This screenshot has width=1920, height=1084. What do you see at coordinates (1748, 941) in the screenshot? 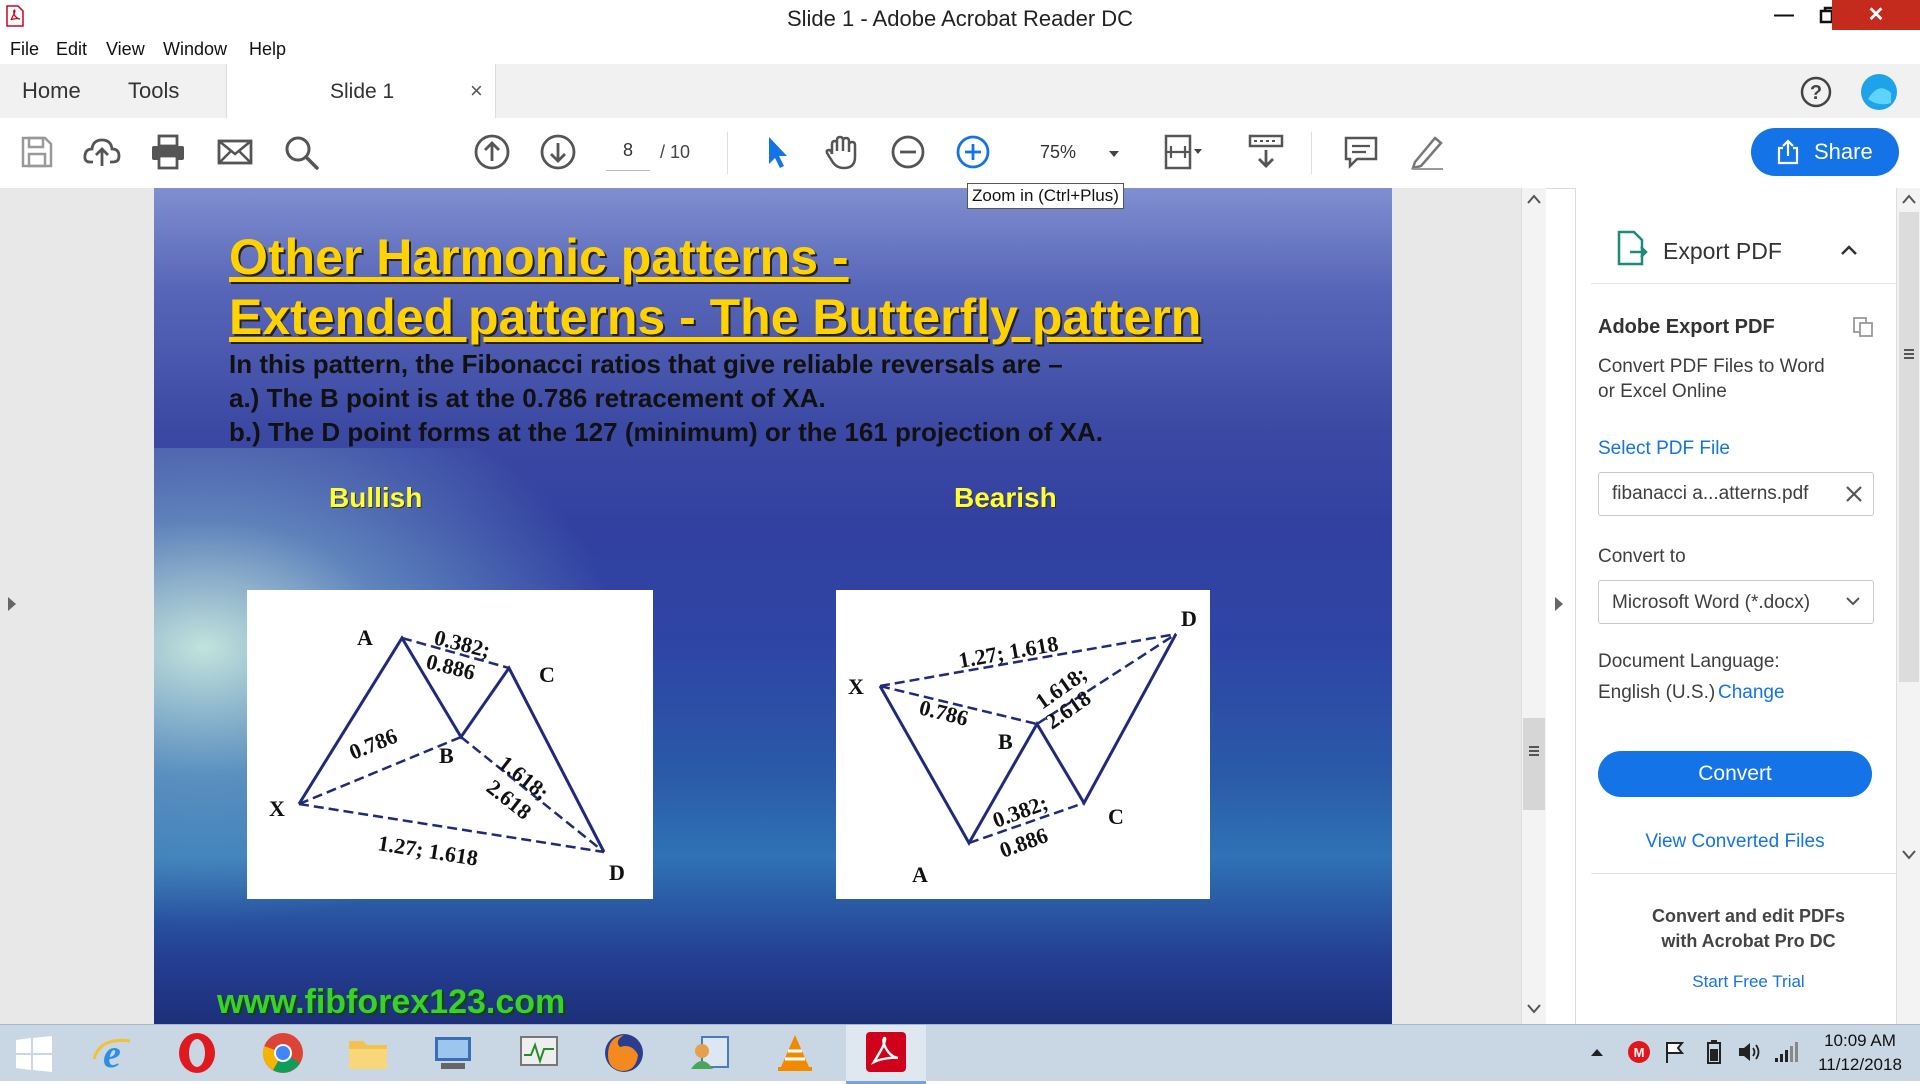
I see `promo-line-2: with Acrobat Pro DC` at bounding box center [1748, 941].